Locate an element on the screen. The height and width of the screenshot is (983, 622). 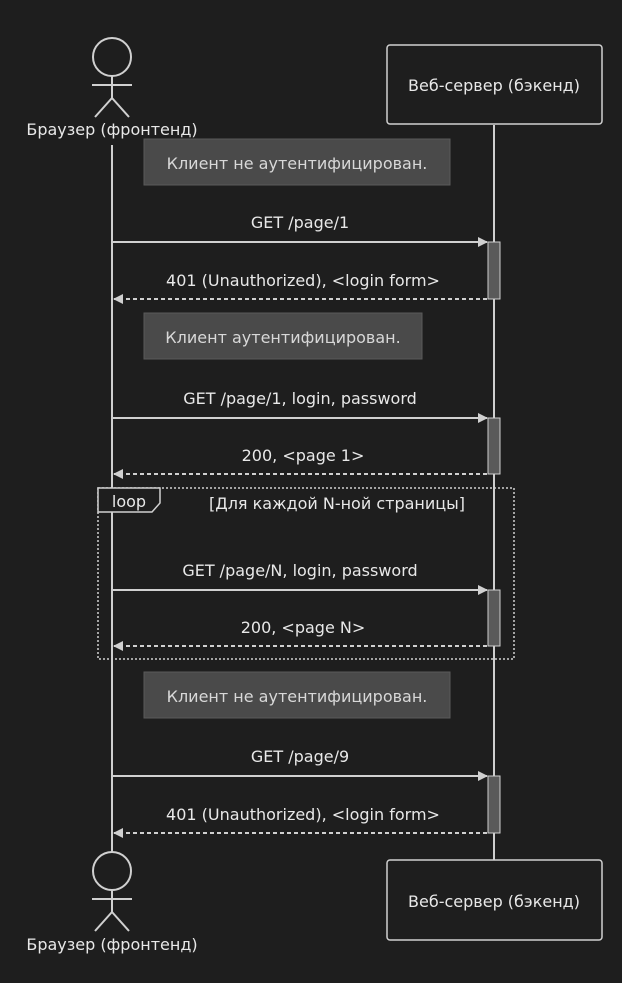
note-1: Клиент не аутентифицирован. is located at coordinates (297, 162).